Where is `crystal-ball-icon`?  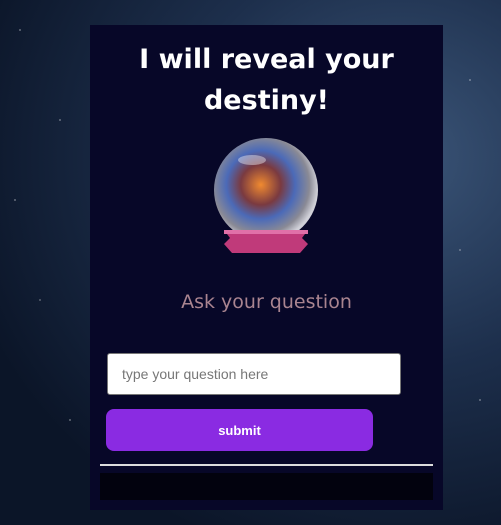
crystal-ball-icon is located at coordinates (266, 195).